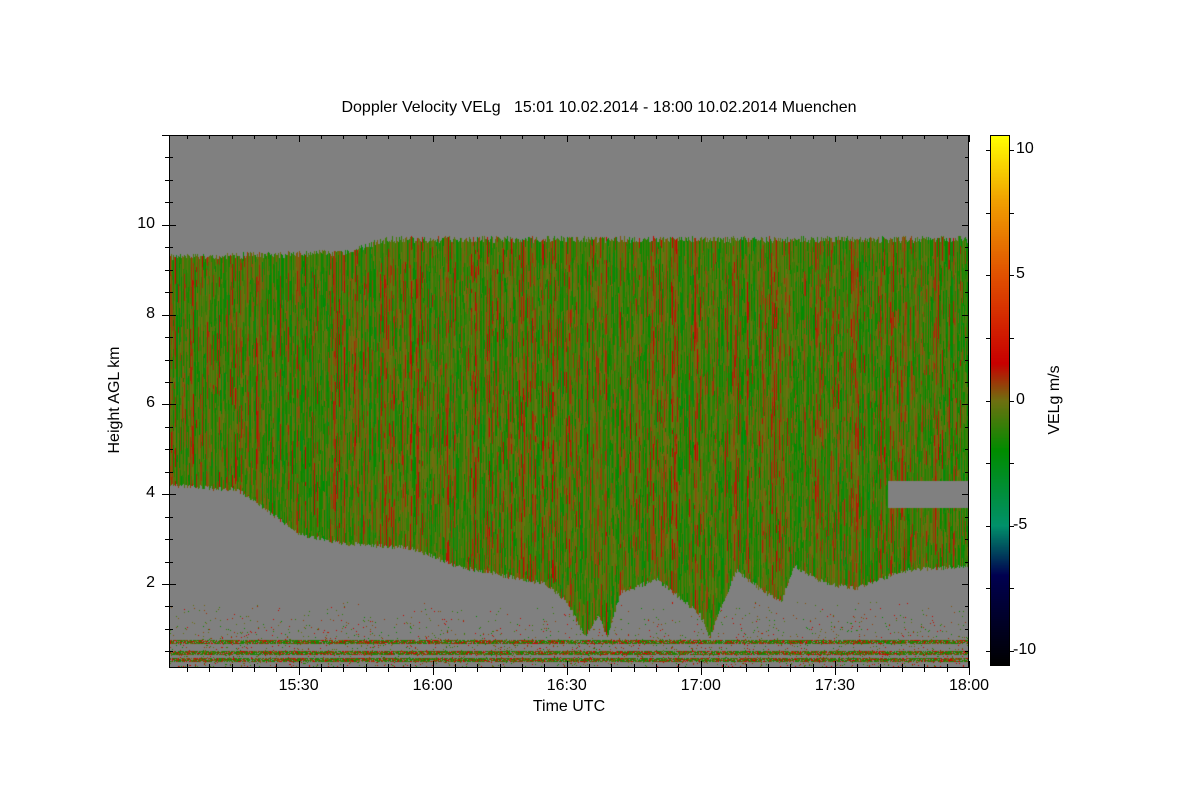  What do you see at coordinates (114, 400) in the screenshot?
I see `y-axis-label: Height AGL km` at bounding box center [114, 400].